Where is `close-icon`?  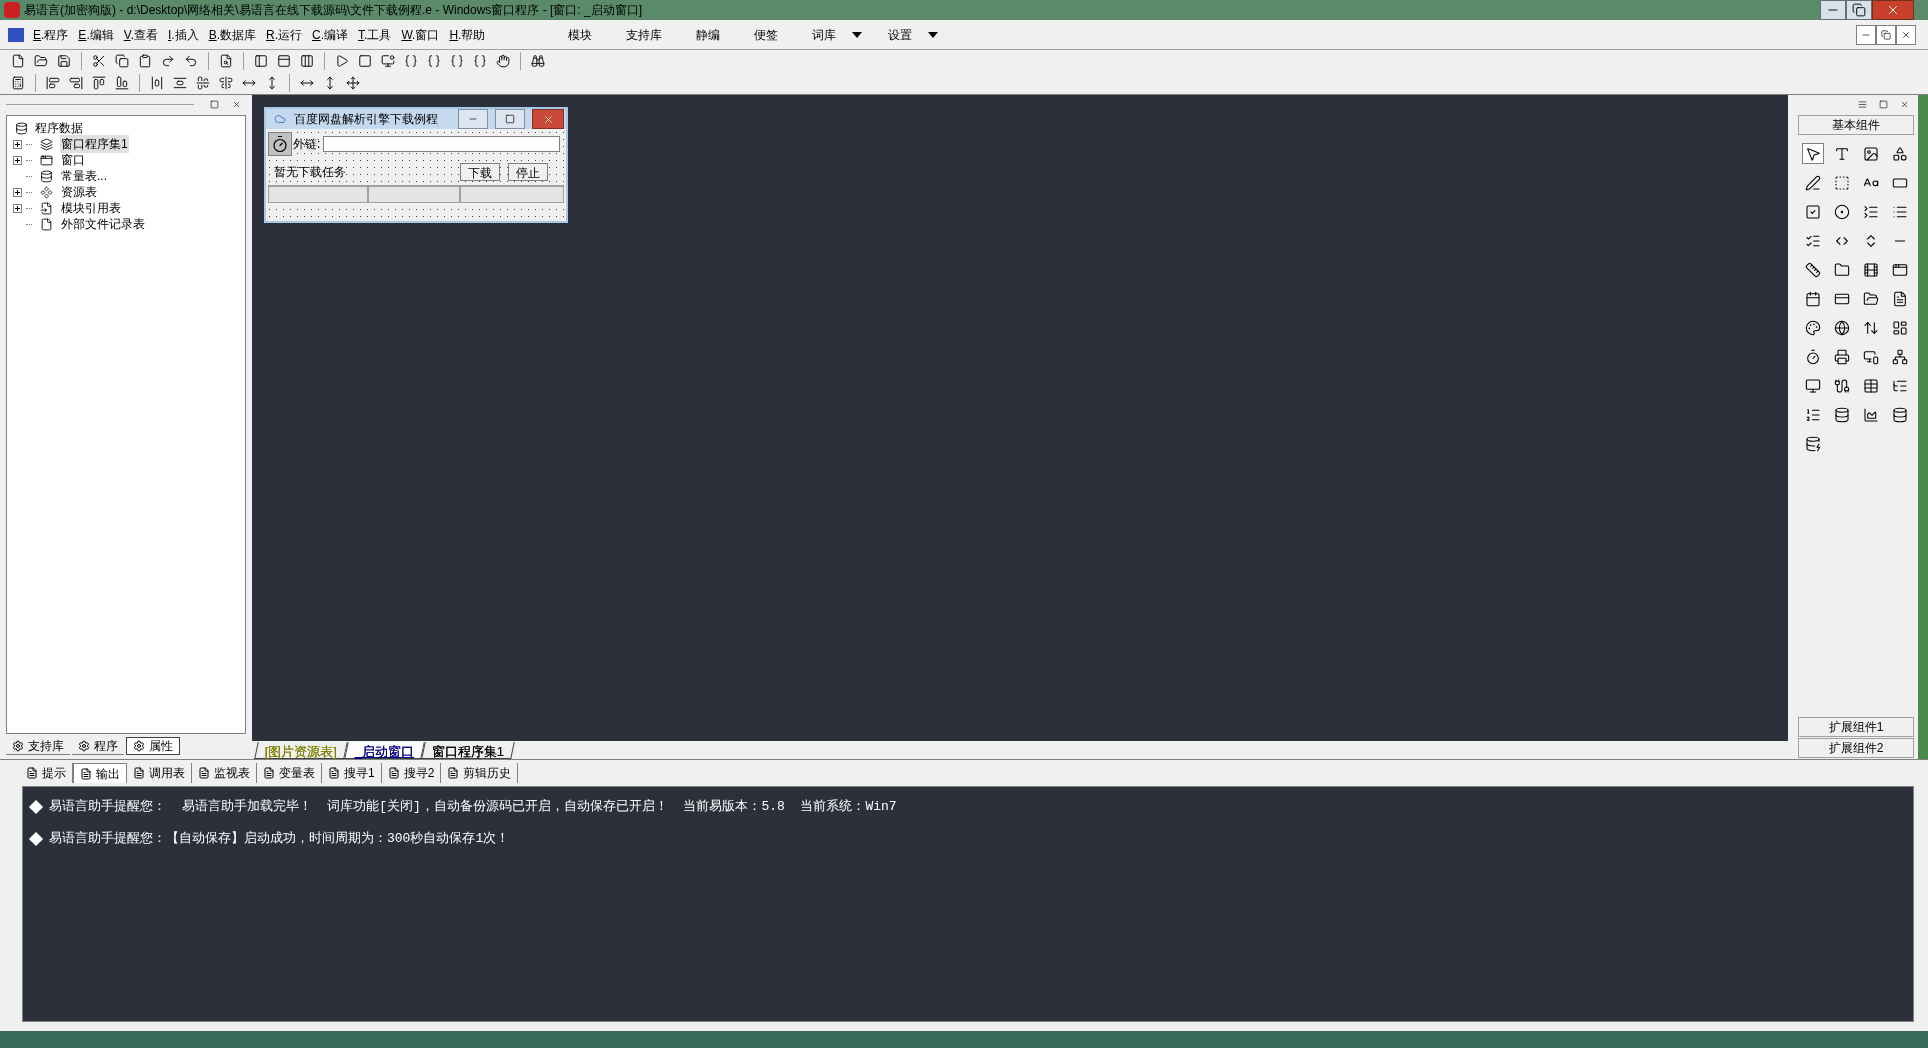 close-icon is located at coordinates (1906, 34).